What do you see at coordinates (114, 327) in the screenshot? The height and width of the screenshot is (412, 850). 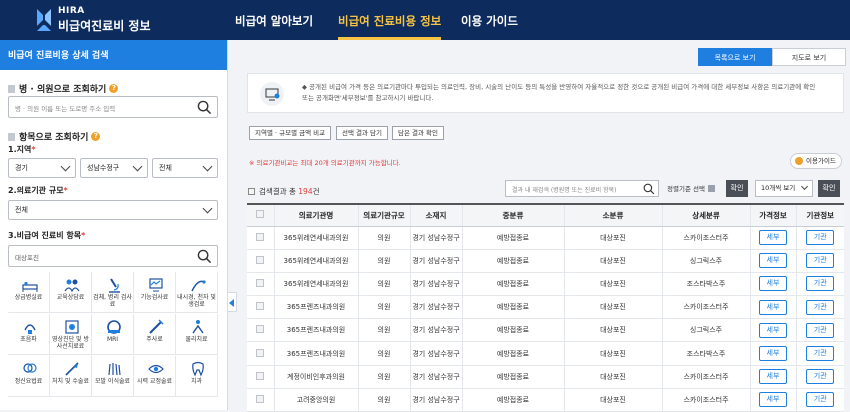 I see `mri-icon` at bounding box center [114, 327].